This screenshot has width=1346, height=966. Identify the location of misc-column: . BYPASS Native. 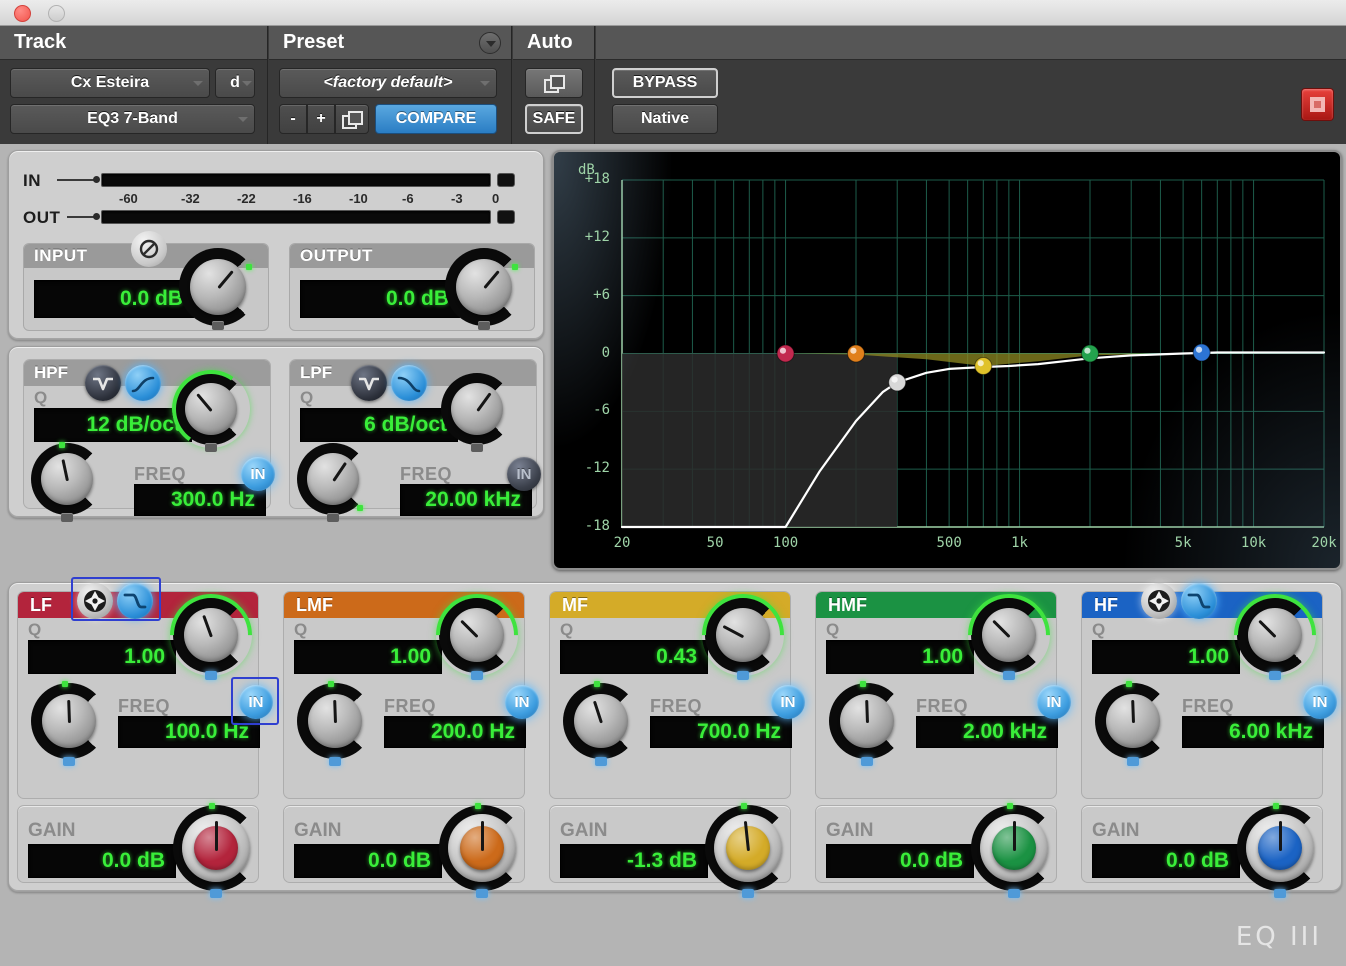
(971, 85).